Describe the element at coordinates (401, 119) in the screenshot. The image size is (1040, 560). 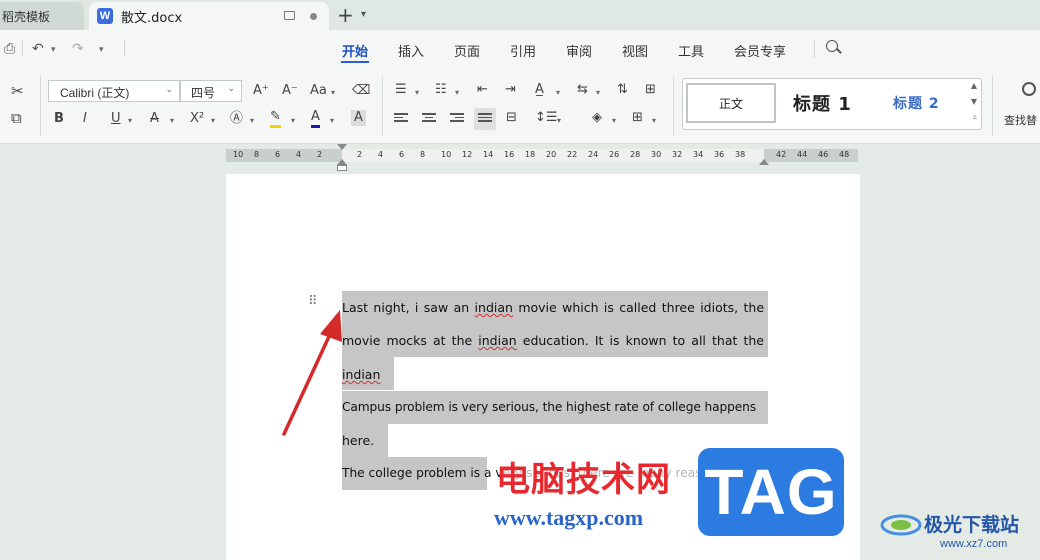
I see `align-left-icon` at that location.